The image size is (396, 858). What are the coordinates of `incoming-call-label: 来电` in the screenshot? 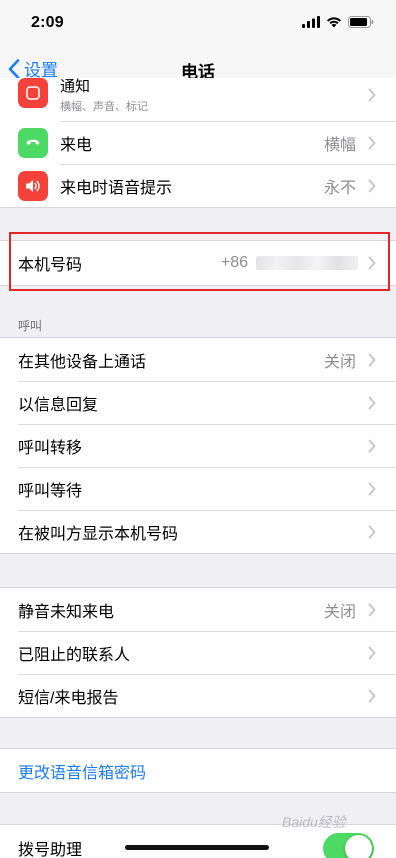 It's located at (76, 145).